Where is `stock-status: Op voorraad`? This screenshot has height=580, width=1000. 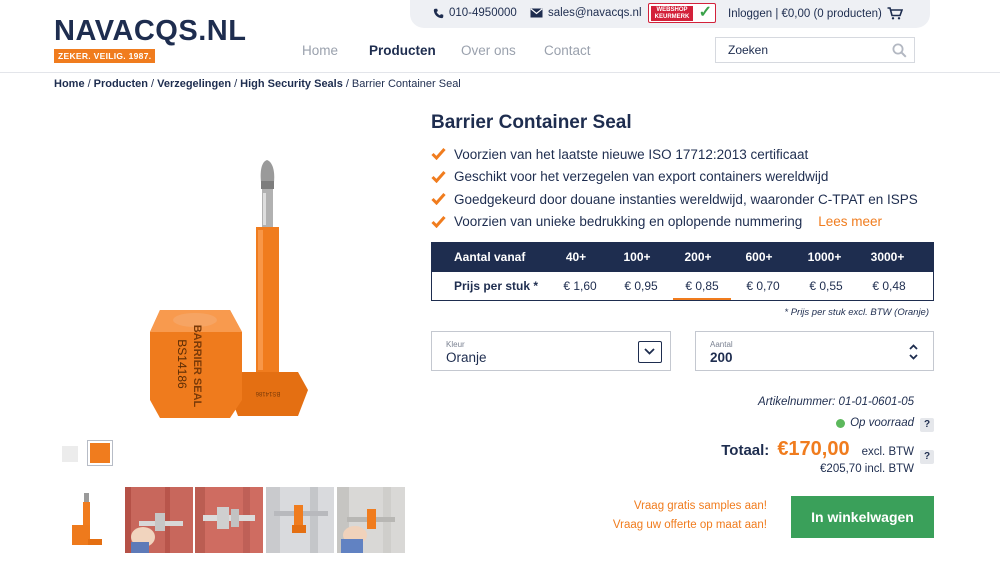 stock-status: Op voorraad is located at coordinates (875, 423).